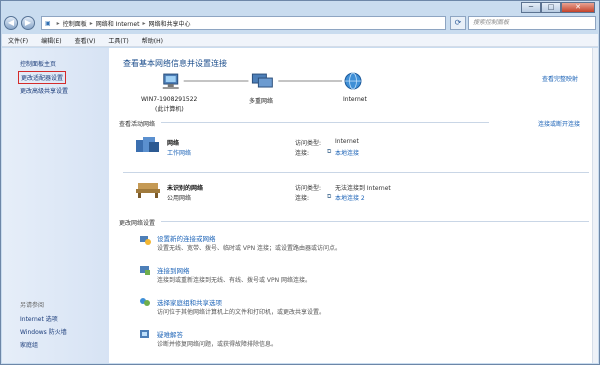  I want to click on node-internet-label: Internet, so click(355, 99).